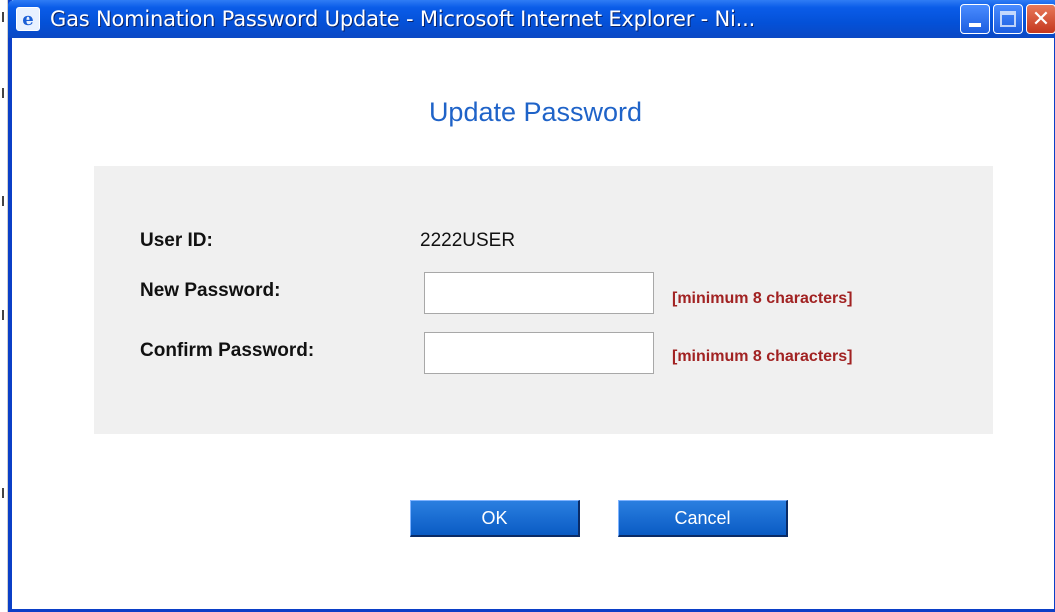 This screenshot has width=1055, height=612. I want to click on window-controls: ✕, so click(1007, 19).